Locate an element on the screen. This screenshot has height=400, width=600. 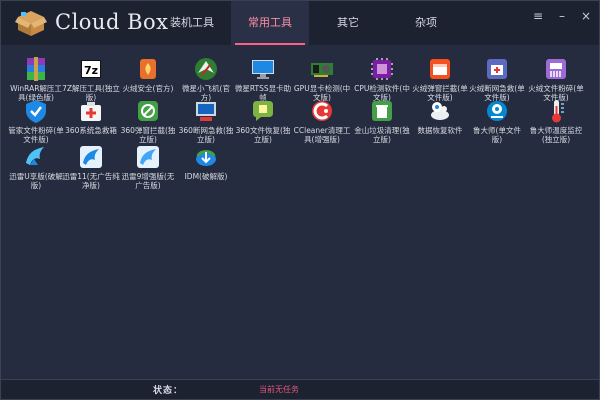
tool-label: CCleaner清理工具(增强版) is located at coordinates (322, 135).